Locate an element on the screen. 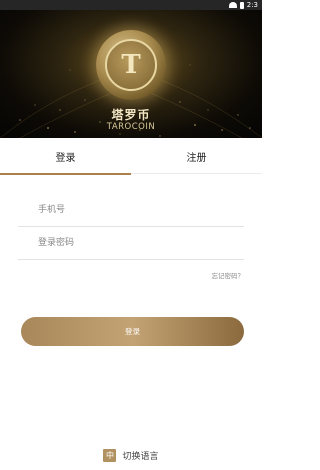 The height and width of the screenshot is (470, 320). tab-login: 登录 is located at coordinates (65, 156).